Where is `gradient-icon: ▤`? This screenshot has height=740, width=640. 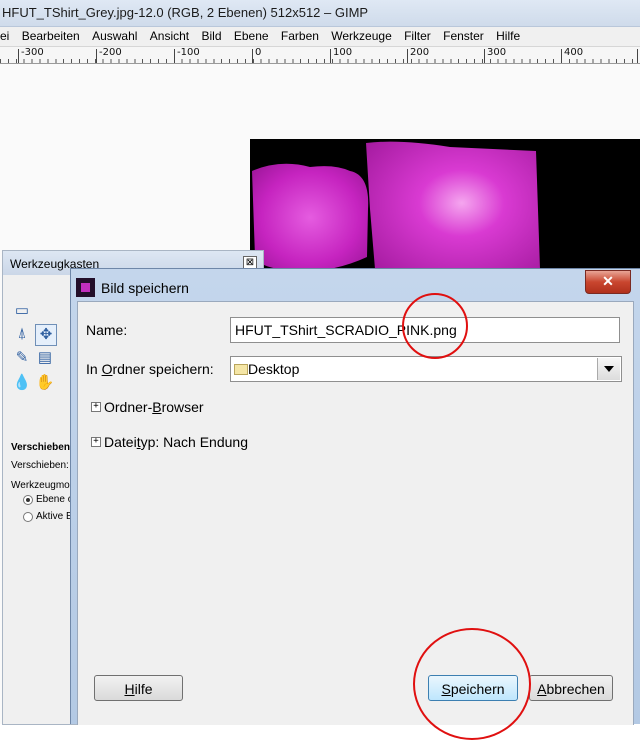 gradient-icon: ▤ is located at coordinates (45, 358).